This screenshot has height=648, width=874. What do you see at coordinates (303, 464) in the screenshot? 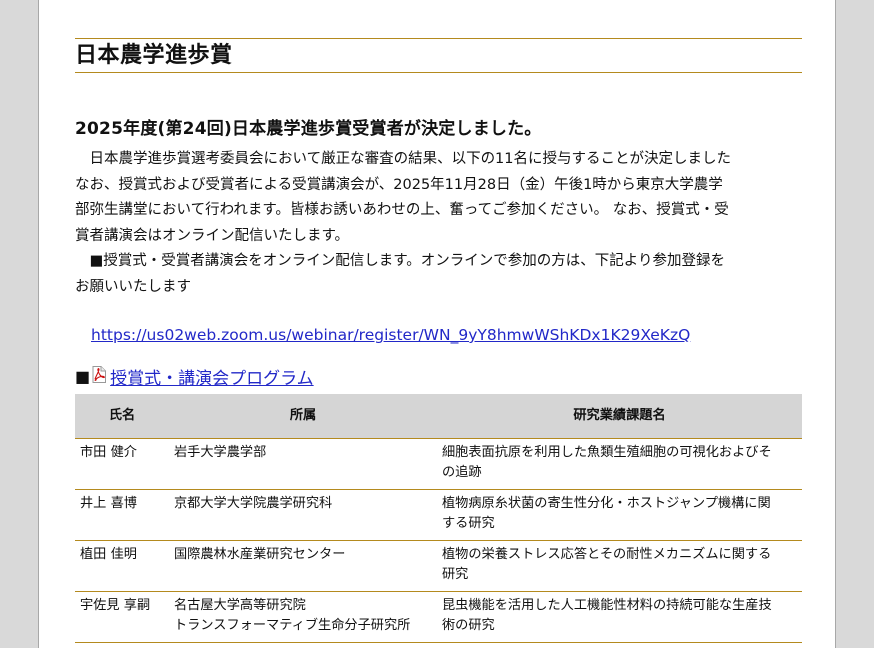
I see `awardee-affiliation: 岩手大学農学部` at bounding box center [303, 464].